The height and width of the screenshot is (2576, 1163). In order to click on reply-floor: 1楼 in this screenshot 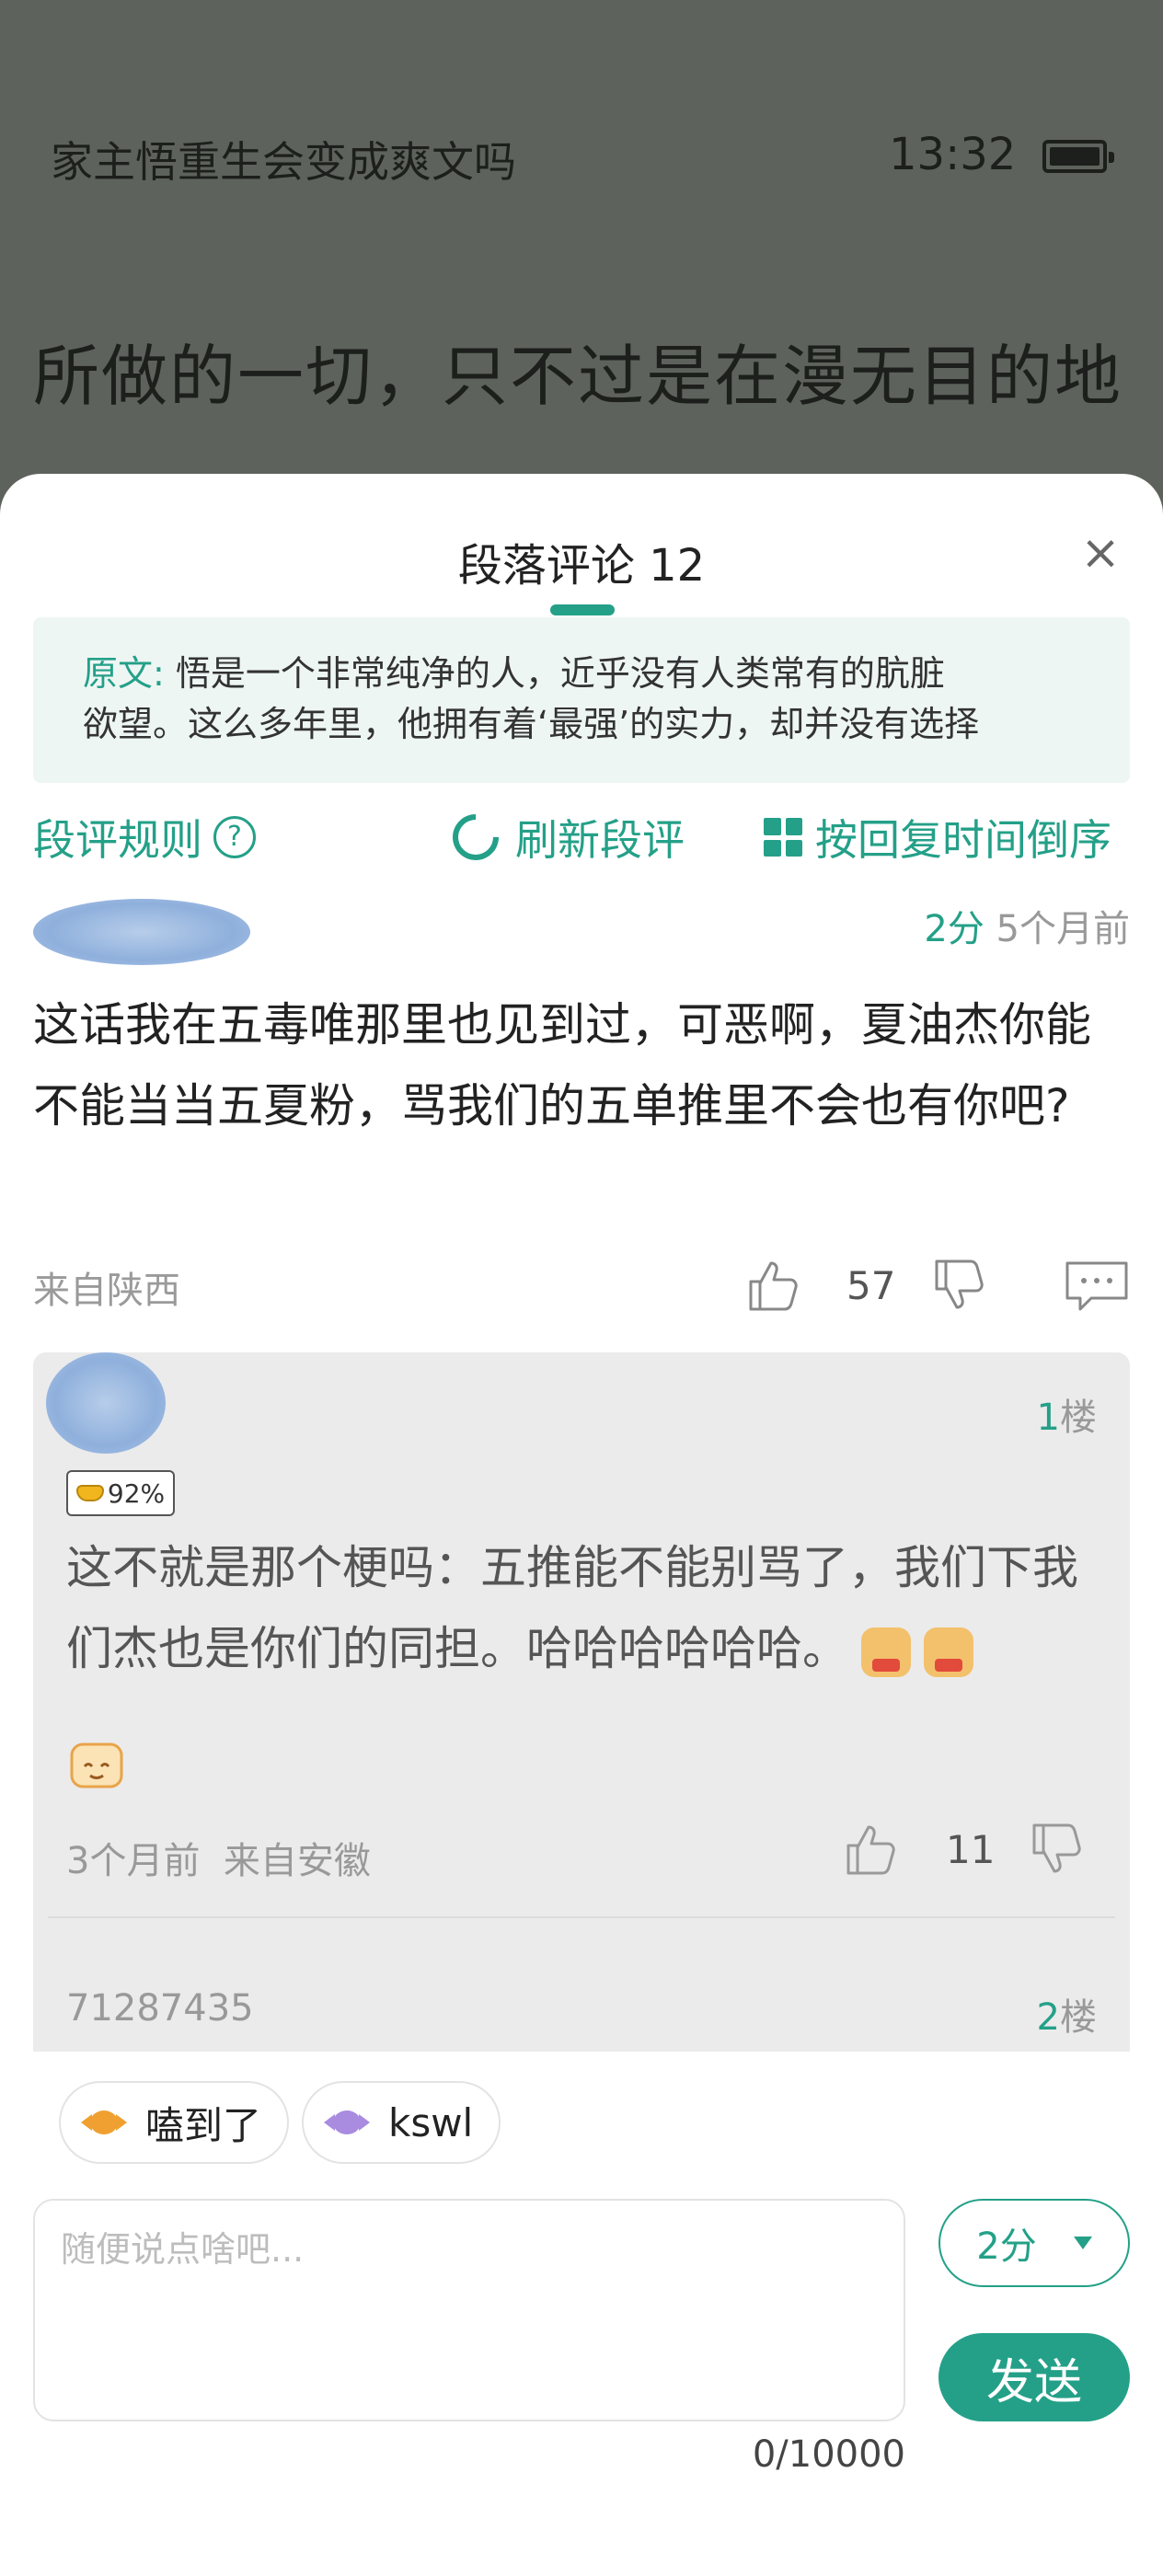, I will do `click(1067, 1414)`.